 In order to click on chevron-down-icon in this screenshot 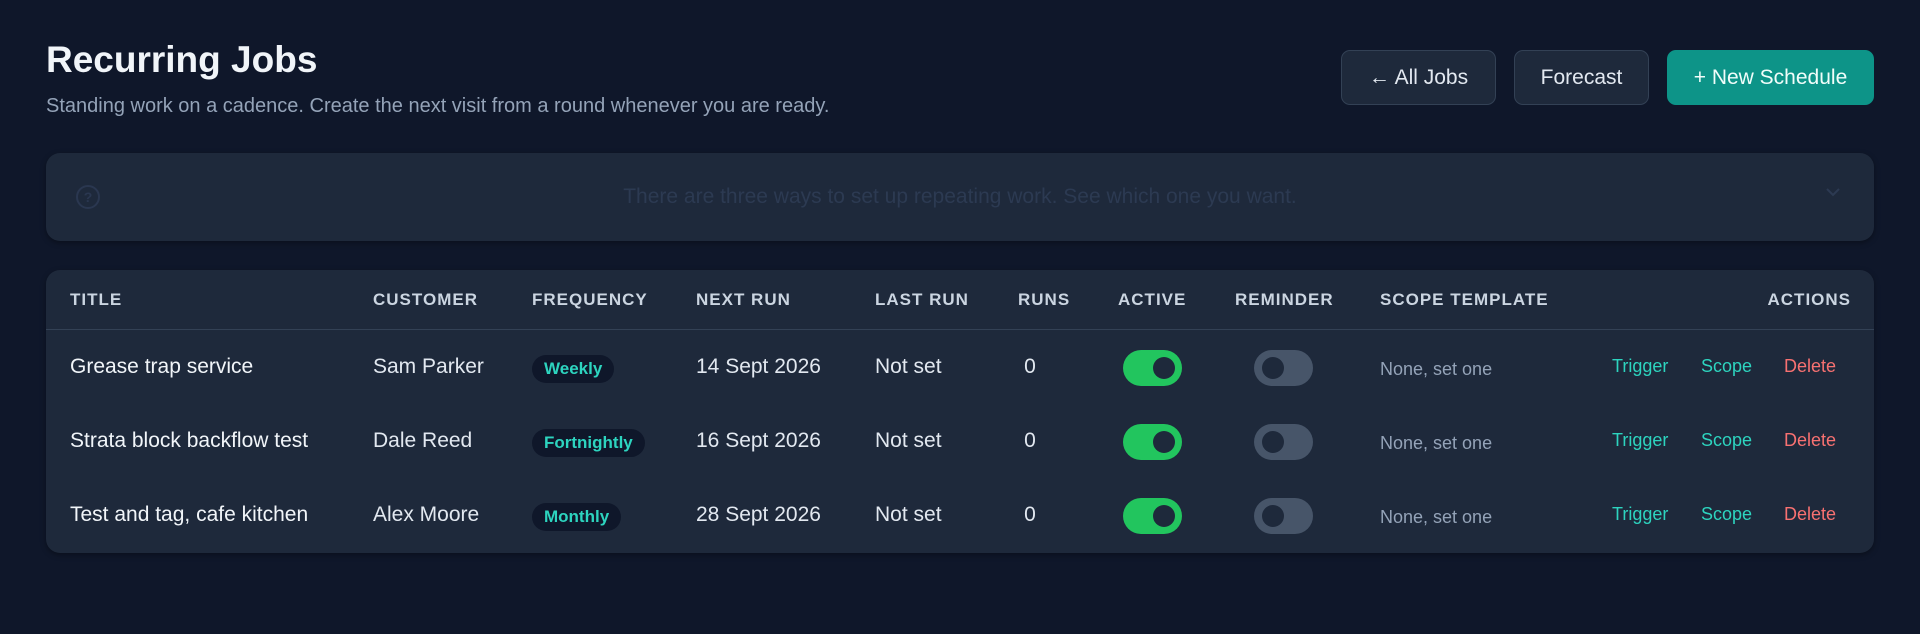, I will do `click(1833, 192)`.